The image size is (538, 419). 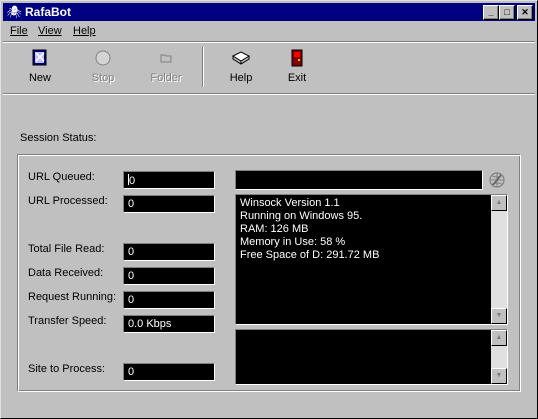 I want to click on total-file-read-field: 0, so click(x=169, y=252).